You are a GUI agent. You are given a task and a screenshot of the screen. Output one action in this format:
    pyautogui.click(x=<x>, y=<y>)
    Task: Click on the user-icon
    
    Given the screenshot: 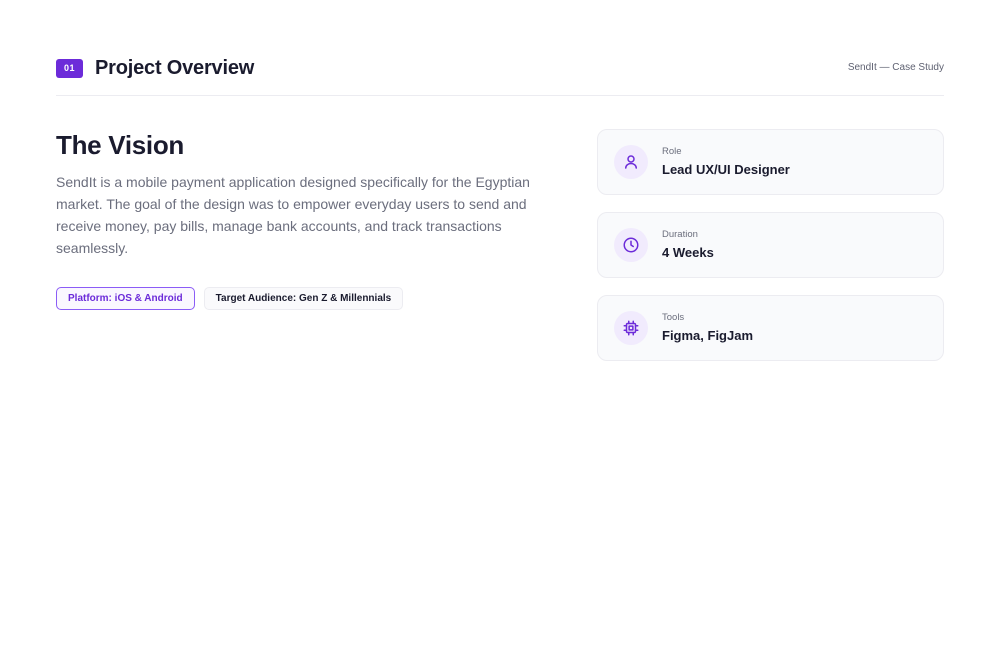 What is the action you would take?
    pyautogui.click(x=631, y=162)
    